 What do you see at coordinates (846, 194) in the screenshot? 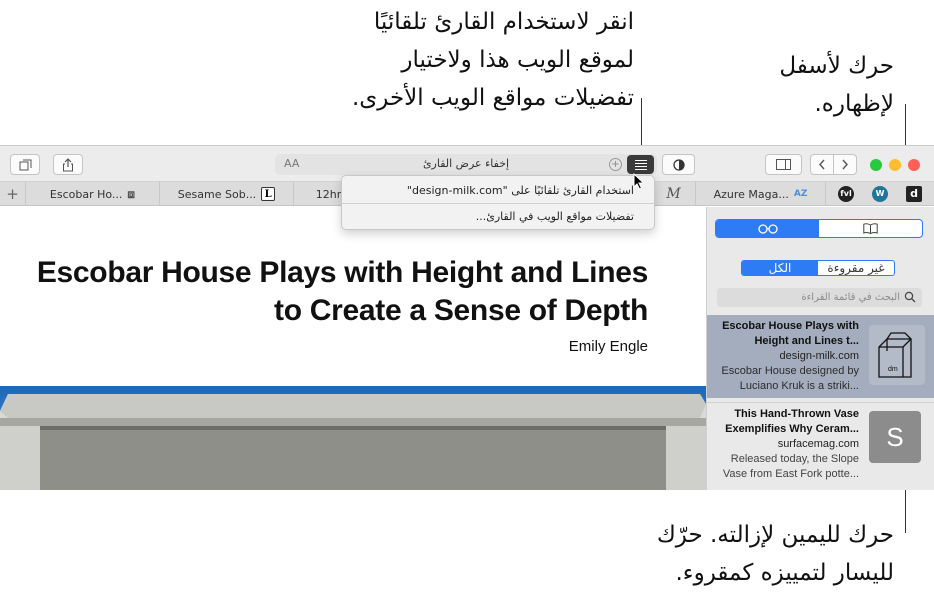
I see `pinned-tab-fvl: fvl` at bounding box center [846, 194].